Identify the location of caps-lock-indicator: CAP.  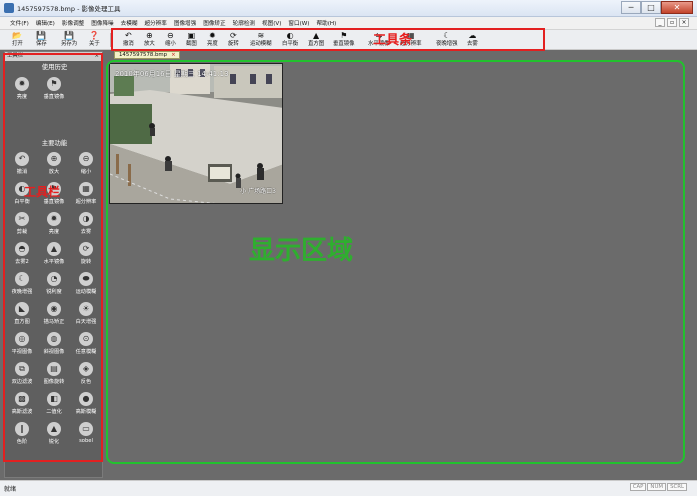
(638, 487).